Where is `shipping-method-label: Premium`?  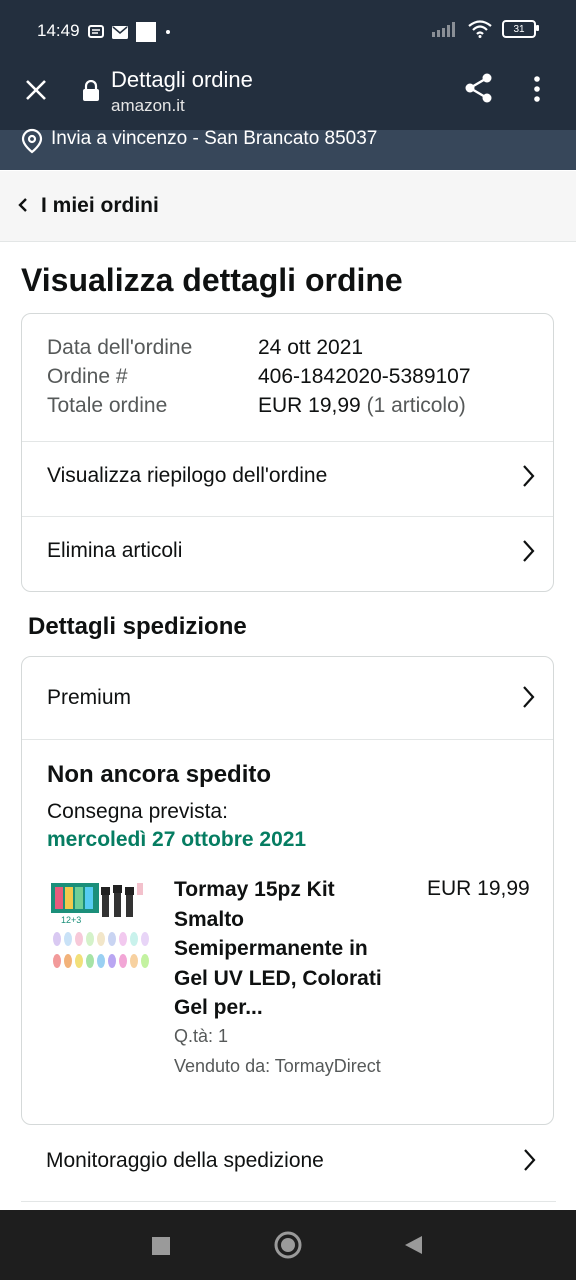
shipping-method-label: Premium is located at coordinates (89, 697).